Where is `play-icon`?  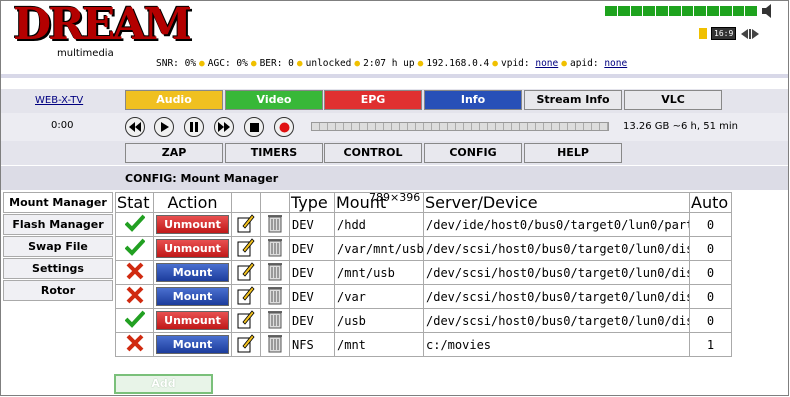
play-icon is located at coordinates (164, 127).